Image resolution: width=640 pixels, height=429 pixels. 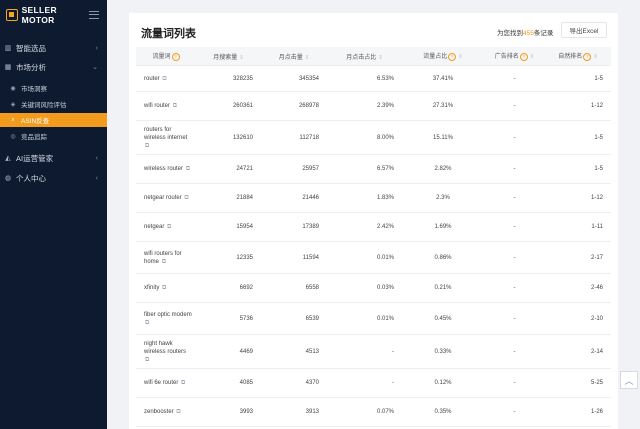 What do you see at coordinates (312, 351) in the screenshot?
I see `monthly-clicks-cell-value: 4513` at bounding box center [312, 351].